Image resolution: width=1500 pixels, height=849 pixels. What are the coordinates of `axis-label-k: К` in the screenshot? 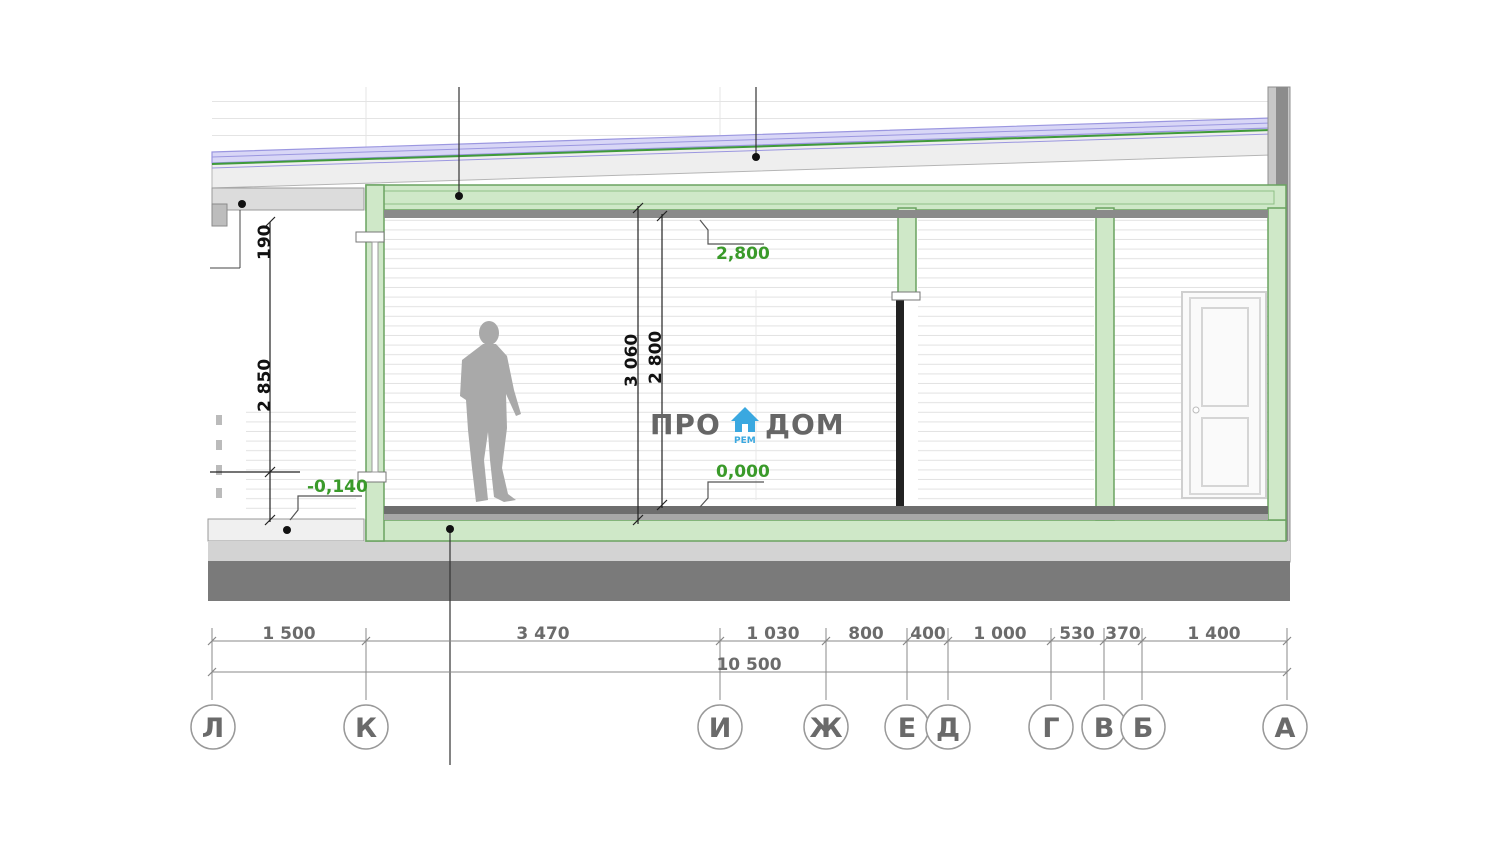 It's located at (366, 728).